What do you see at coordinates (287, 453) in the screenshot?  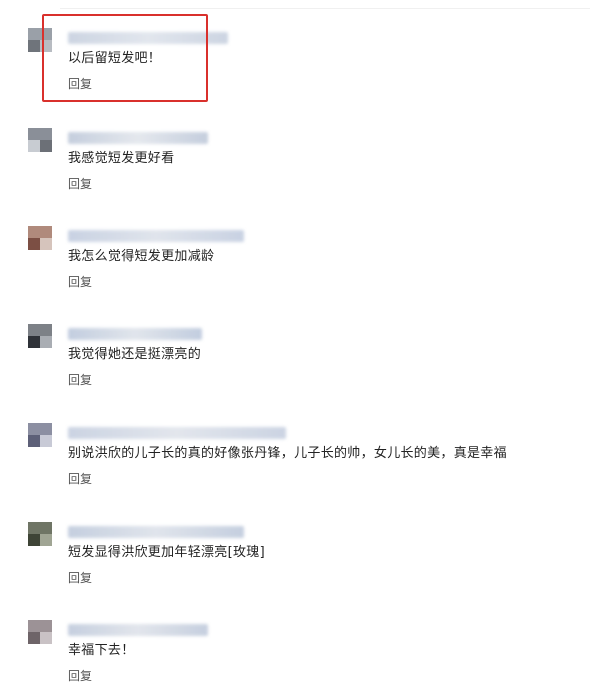 I see `comment-text: 别说洪欣的儿子长的真的好像张丹锋，儿子长的帅，女儿长的美，真是幸福` at bounding box center [287, 453].